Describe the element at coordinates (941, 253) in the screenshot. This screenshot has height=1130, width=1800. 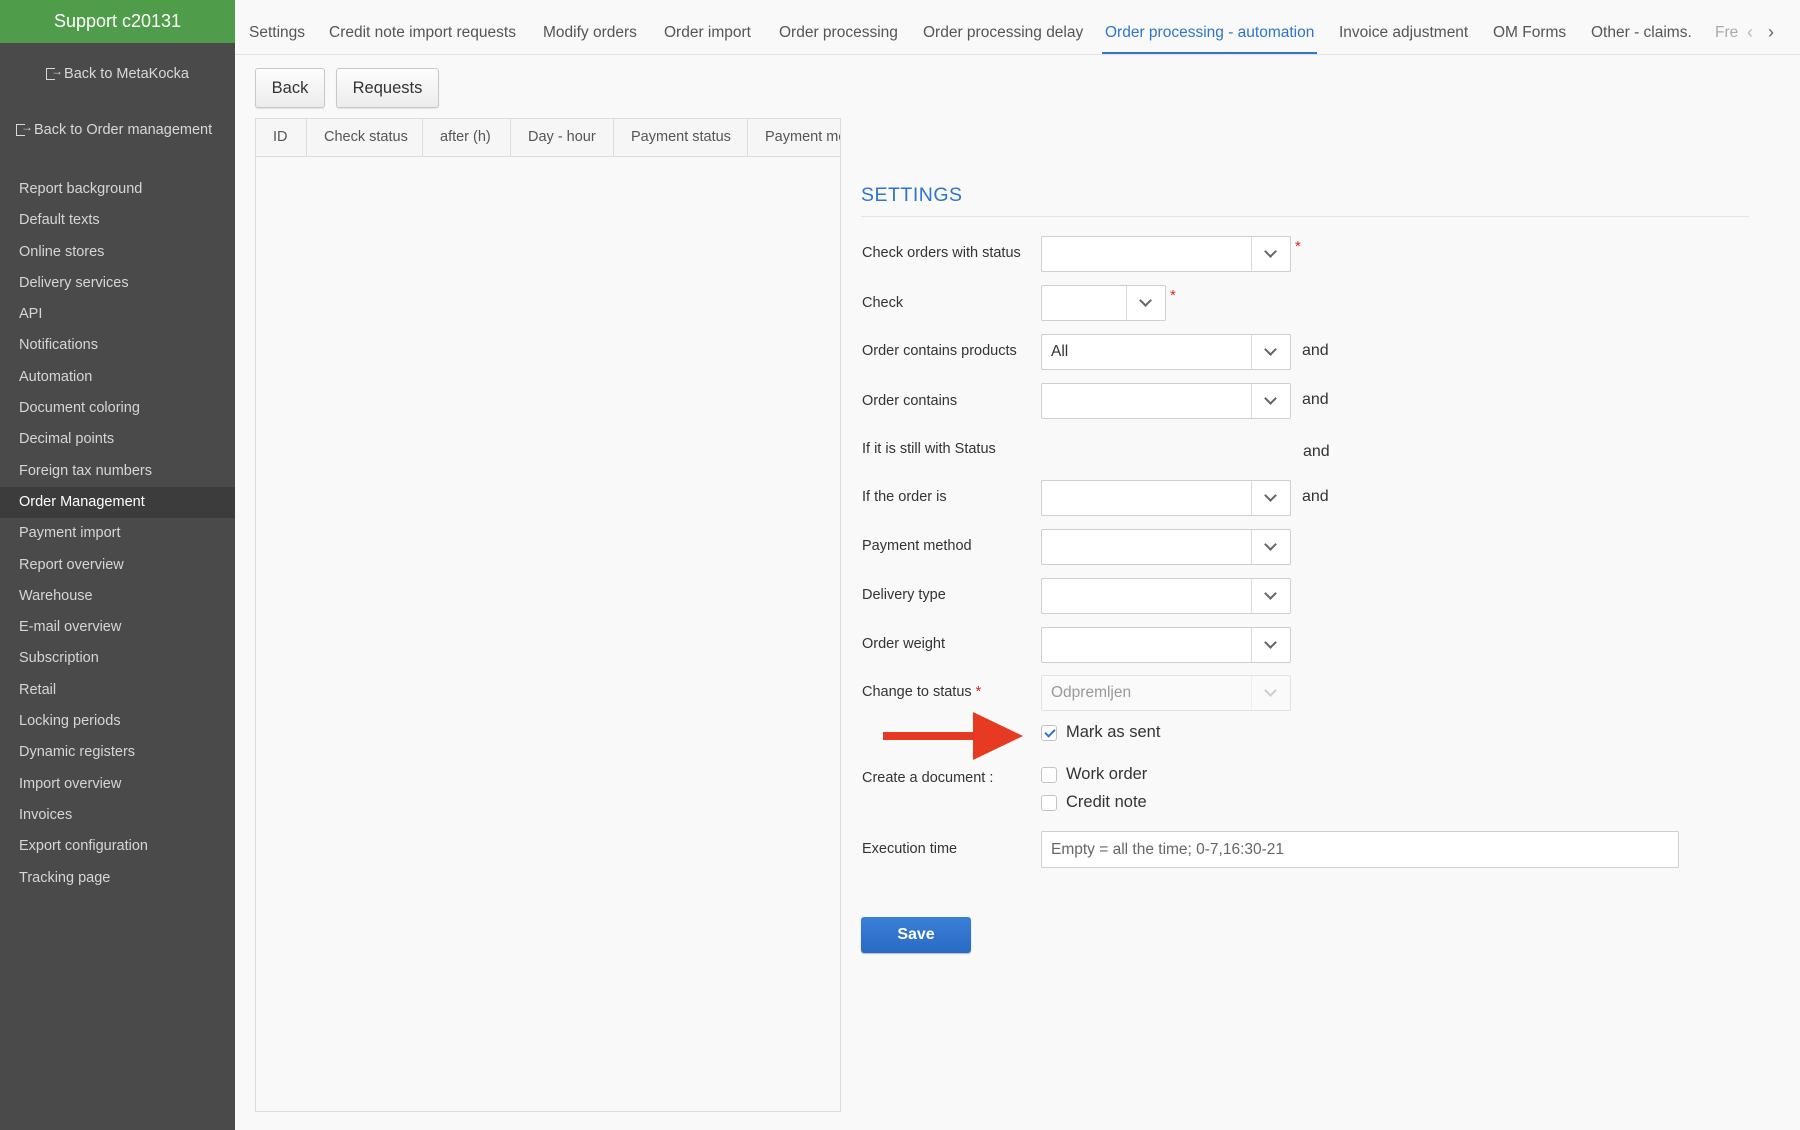
I see `check-orders-with-status-label: Check orders with status` at that location.